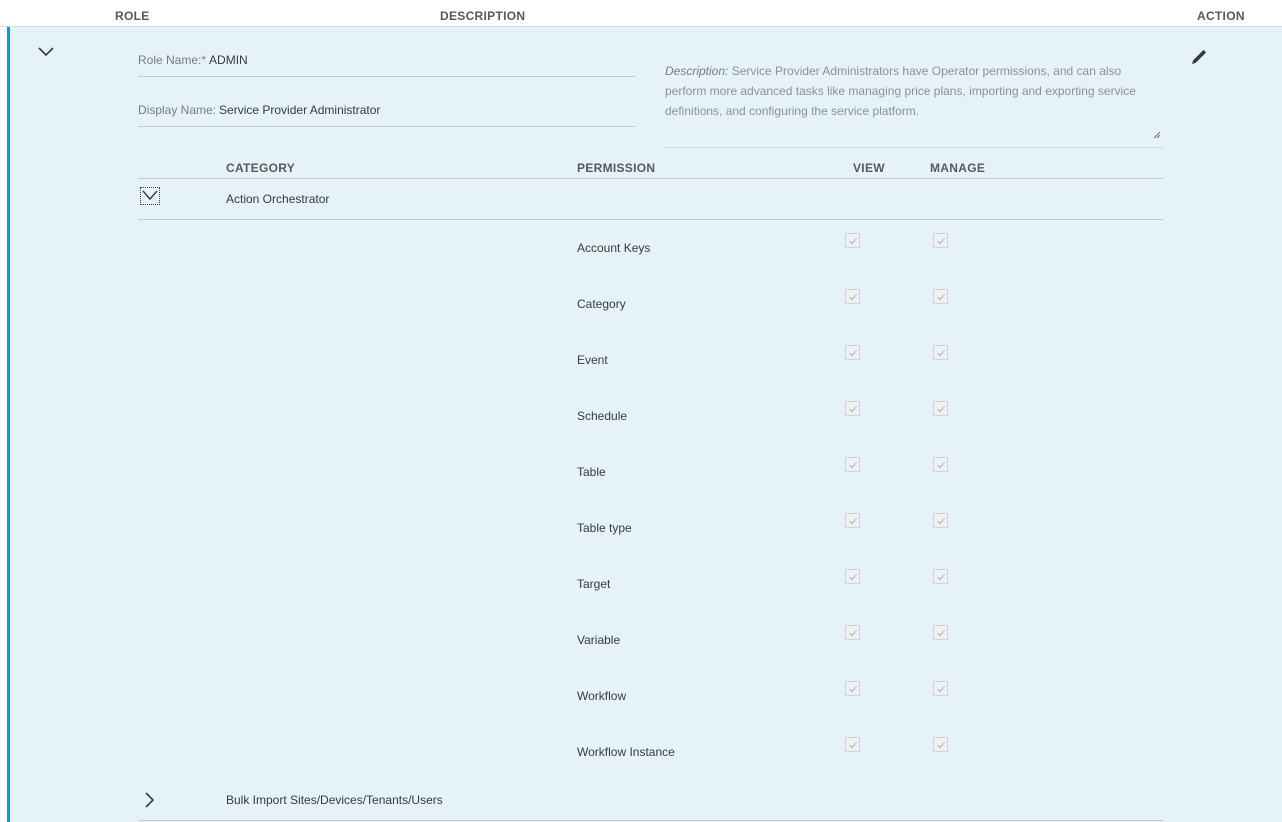 Image resolution: width=1282 pixels, height=822 pixels. I want to click on permission-row: Workflow, so click(650, 696).